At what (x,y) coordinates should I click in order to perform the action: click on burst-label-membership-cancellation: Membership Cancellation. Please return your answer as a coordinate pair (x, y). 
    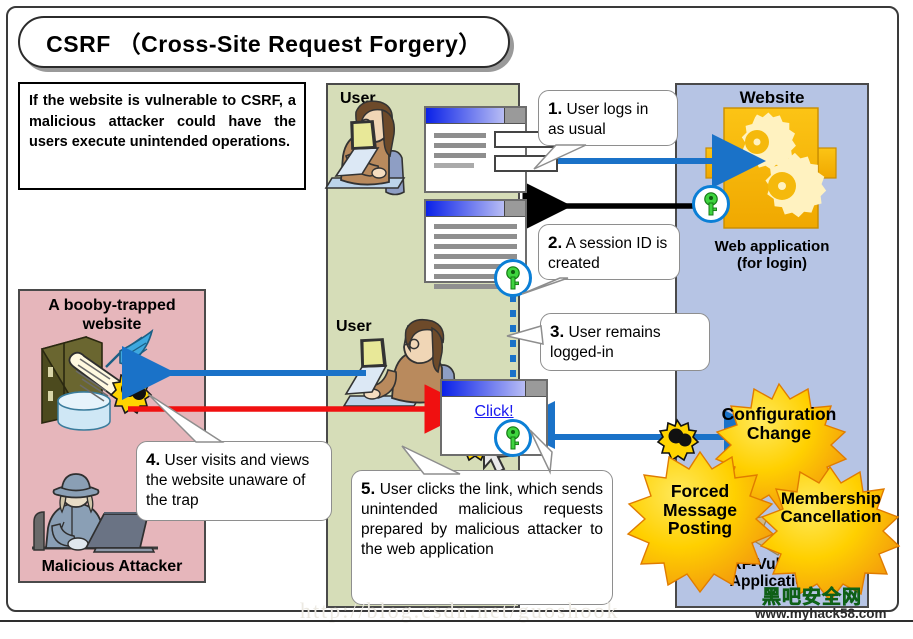
    Looking at the image, I should click on (831, 508).